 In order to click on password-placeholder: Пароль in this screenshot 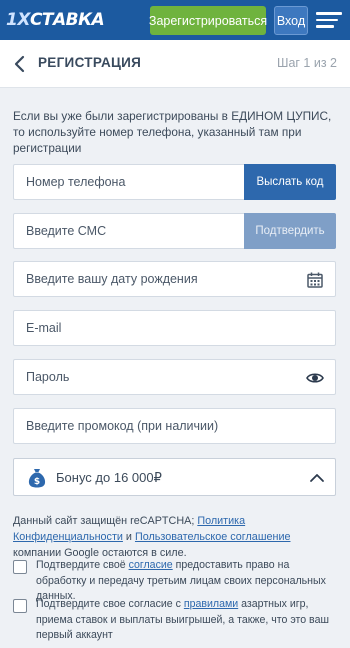, I will do `click(48, 377)`.